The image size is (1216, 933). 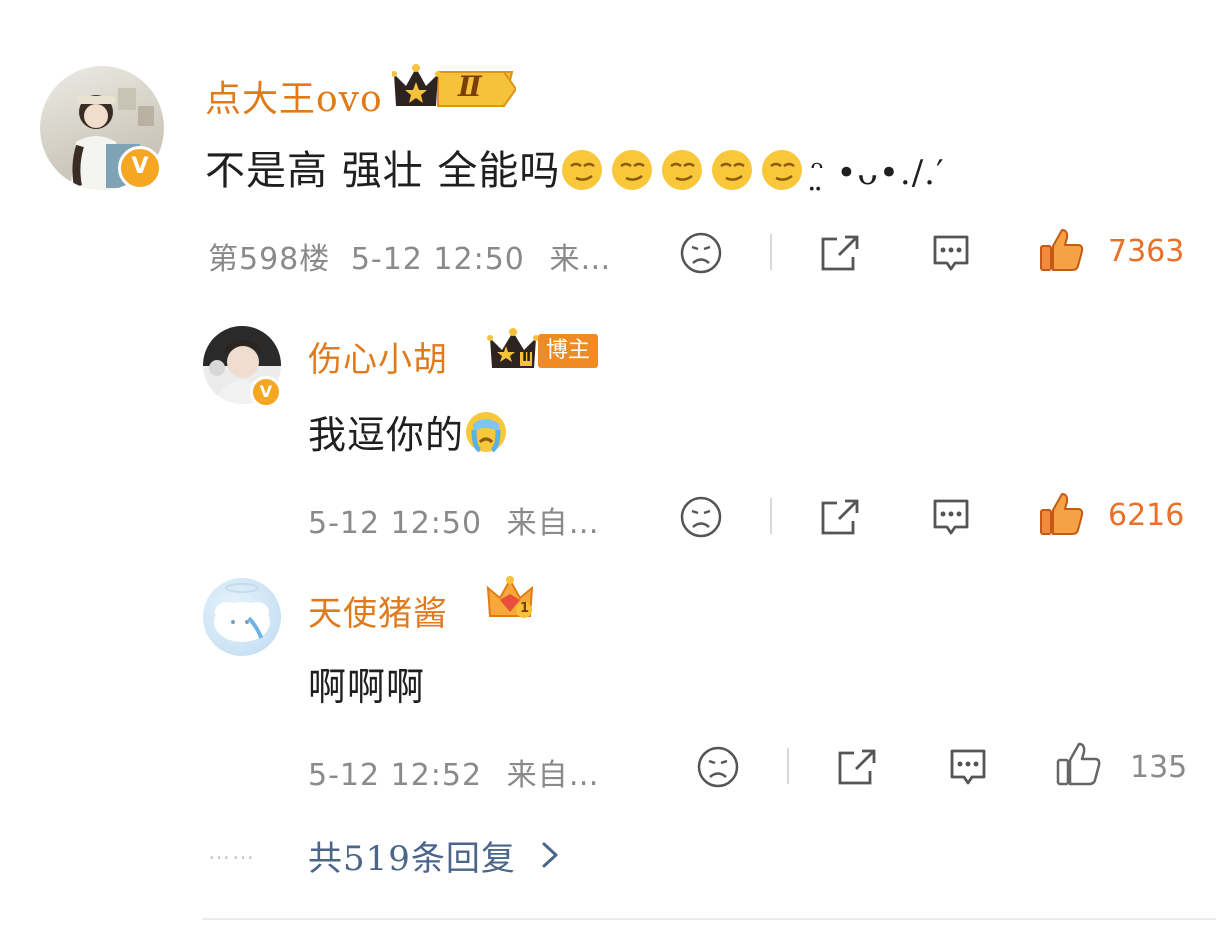 What do you see at coordinates (1146, 515) in the screenshot?
I see `like-count: 6216` at bounding box center [1146, 515].